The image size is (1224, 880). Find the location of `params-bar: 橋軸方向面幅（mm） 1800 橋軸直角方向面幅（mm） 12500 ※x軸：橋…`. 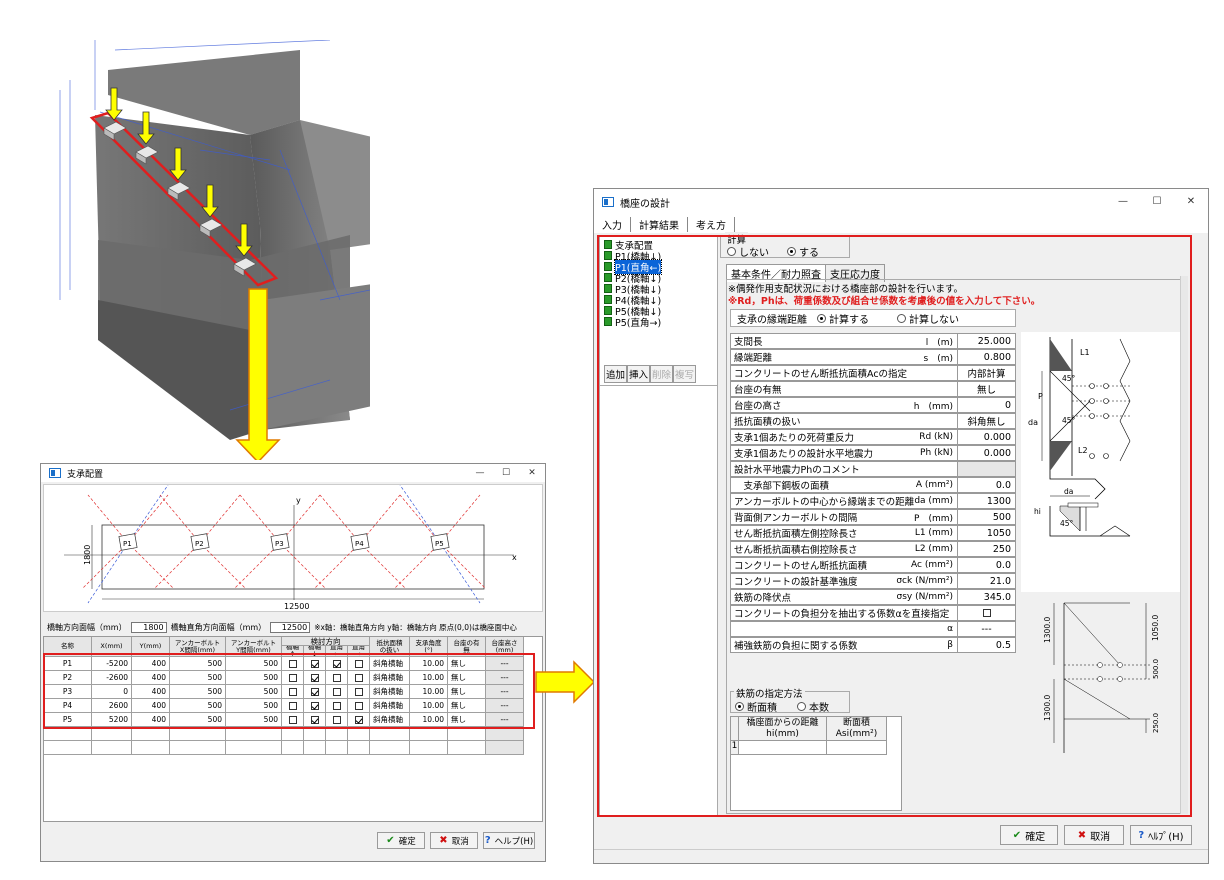

params-bar: 橋軸方向面幅（mm） 1800 橋軸直角方向面幅（mm） 12500 ※x軸：橋… is located at coordinates (282, 627).